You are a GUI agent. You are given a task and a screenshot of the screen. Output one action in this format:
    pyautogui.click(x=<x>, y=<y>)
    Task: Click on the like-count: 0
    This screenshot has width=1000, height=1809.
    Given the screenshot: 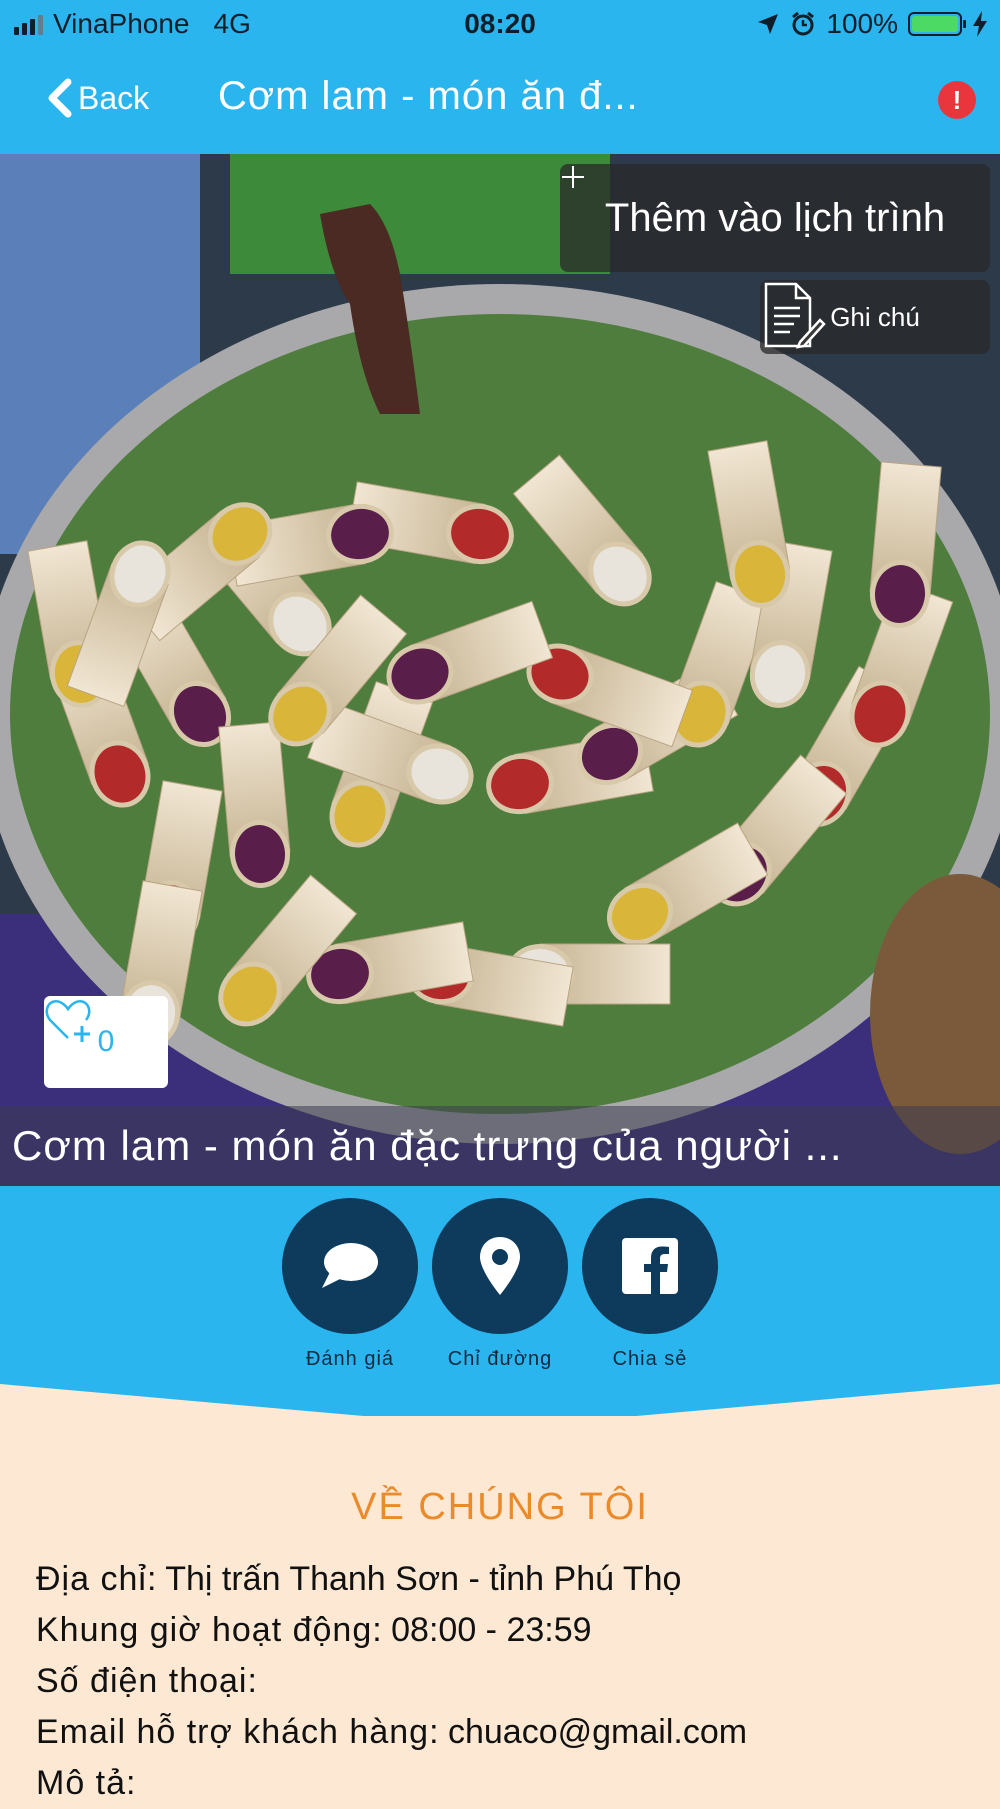 What is the action you would take?
    pyautogui.click(x=106, y=1041)
    